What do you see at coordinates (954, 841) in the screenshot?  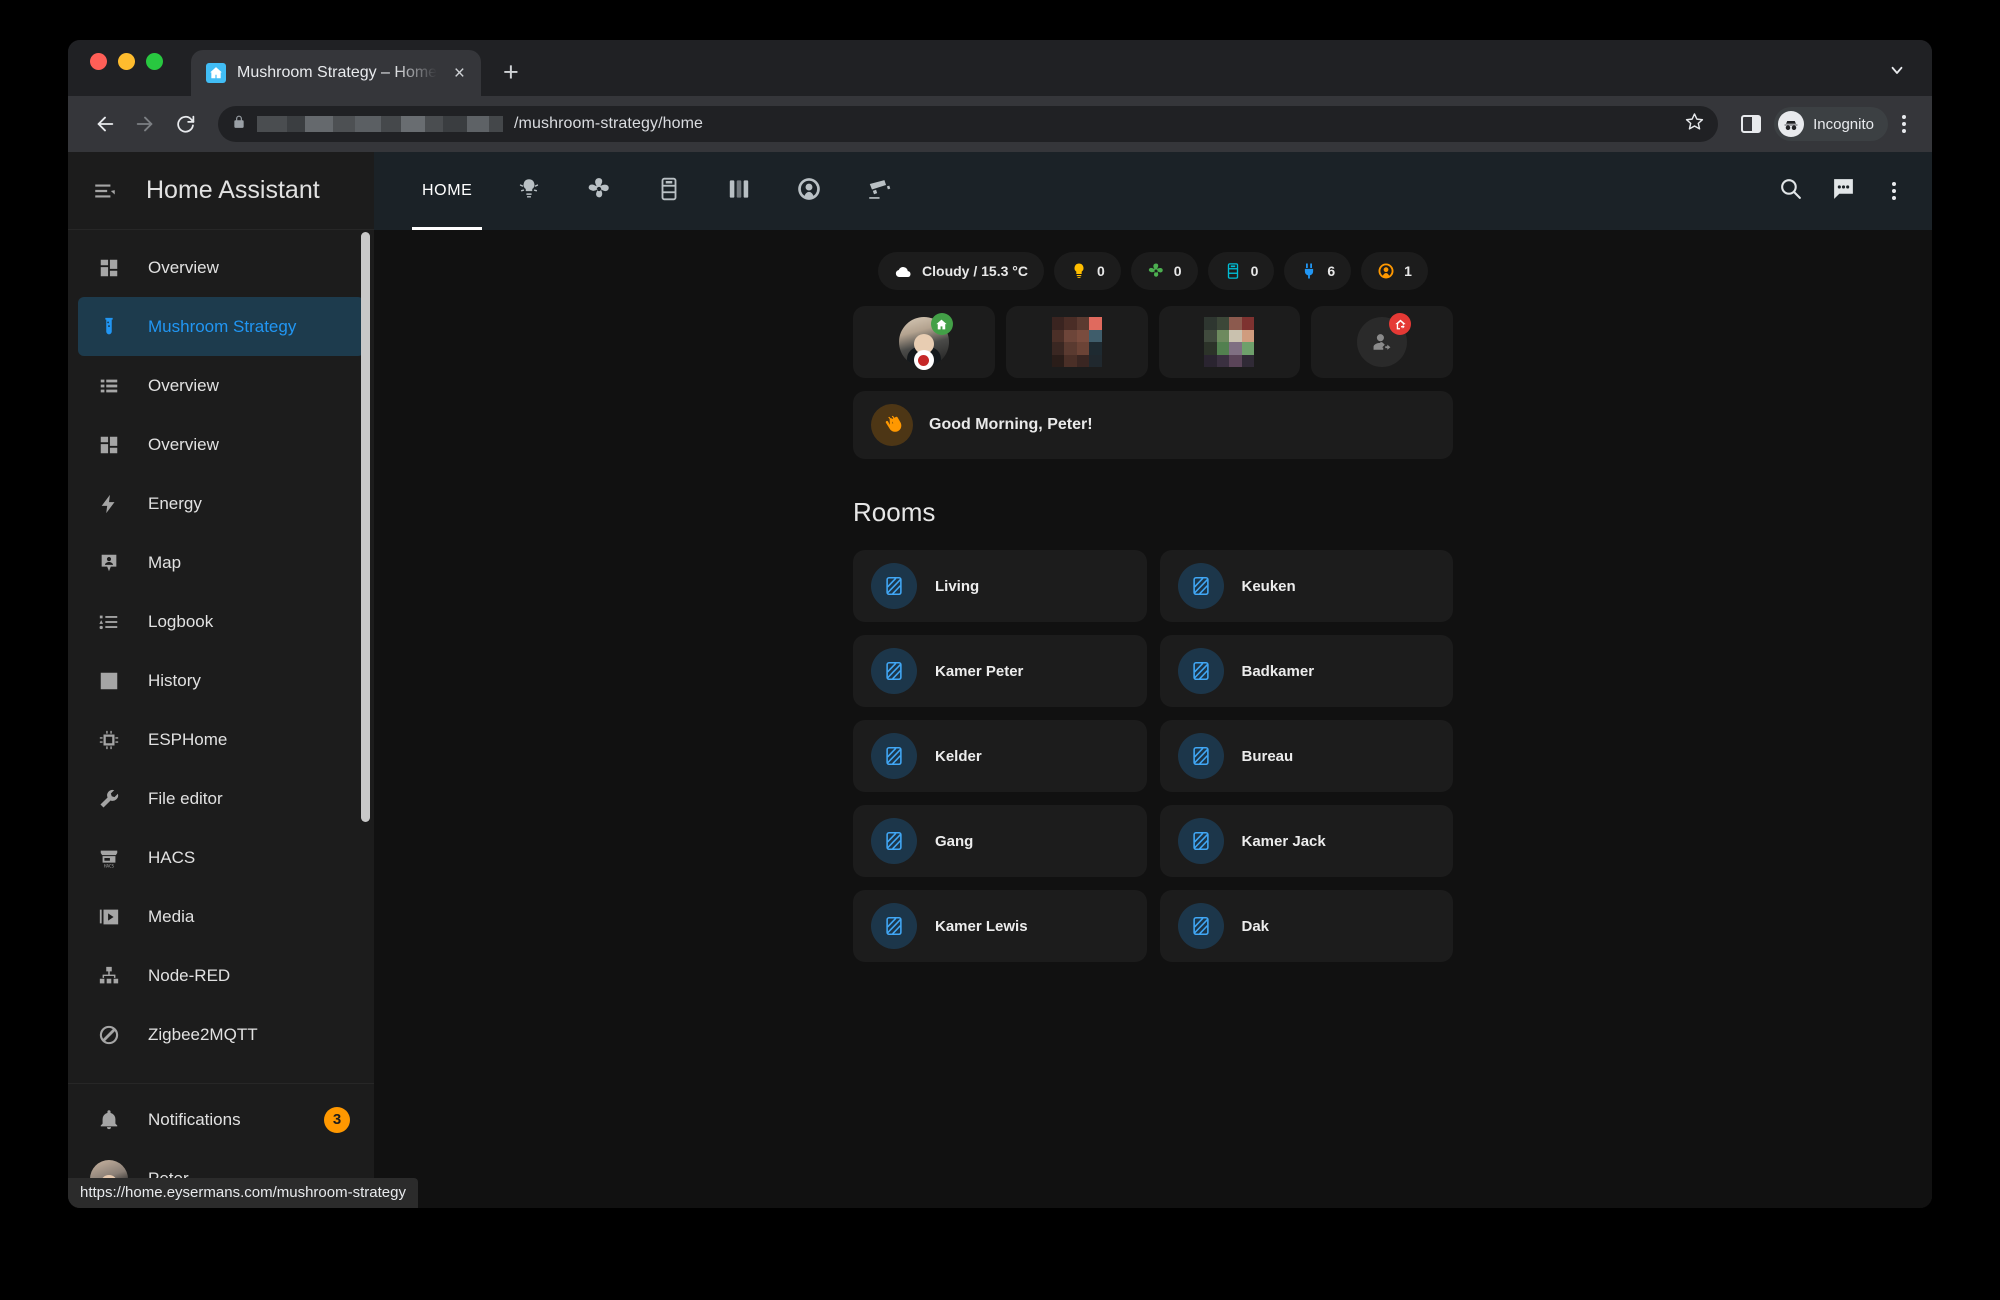 I see `room-label: Gang` at bounding box center [954, 841].